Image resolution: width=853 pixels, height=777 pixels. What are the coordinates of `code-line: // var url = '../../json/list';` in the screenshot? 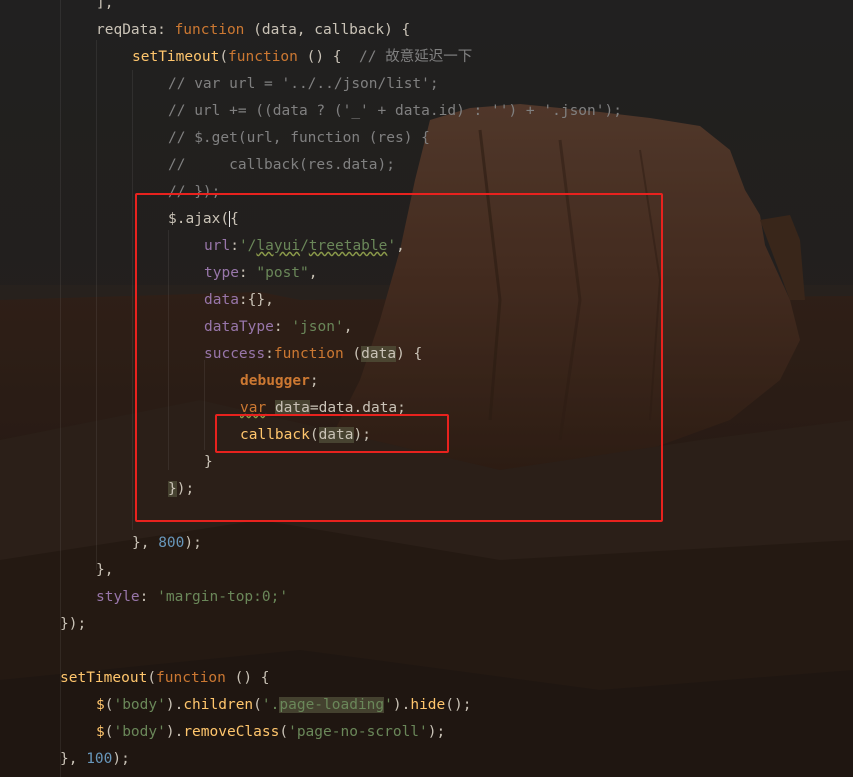 It's located at (303, 84).